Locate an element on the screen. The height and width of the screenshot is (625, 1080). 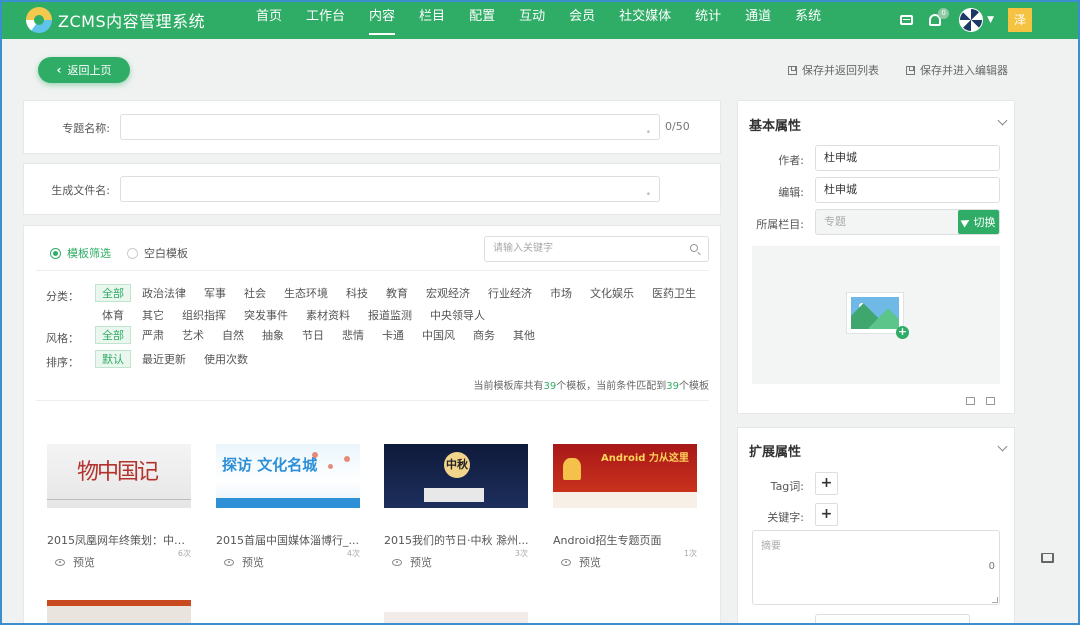
category-tag: 政治法律 is located at coordinates (164, 293).